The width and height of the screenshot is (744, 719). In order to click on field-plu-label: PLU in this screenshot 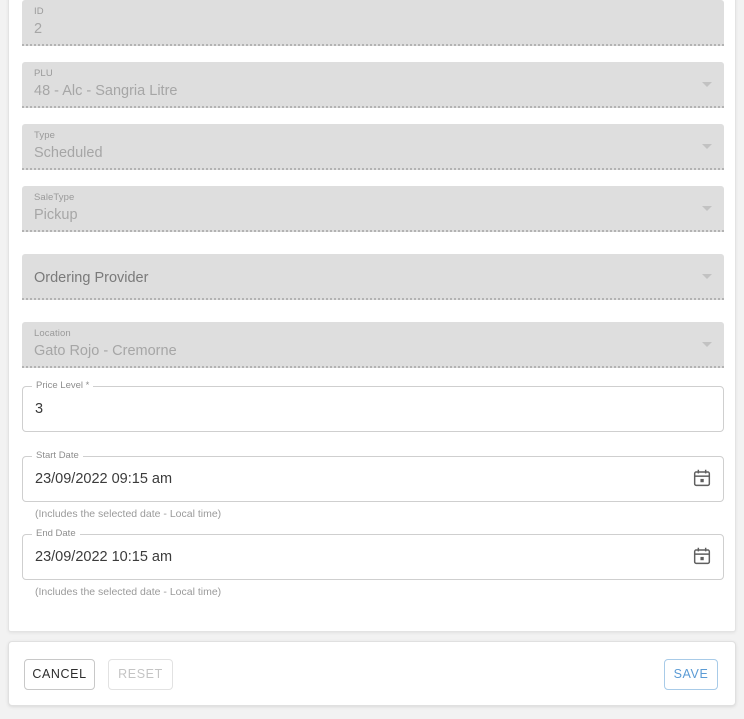, I will do `click(43, 73)`.